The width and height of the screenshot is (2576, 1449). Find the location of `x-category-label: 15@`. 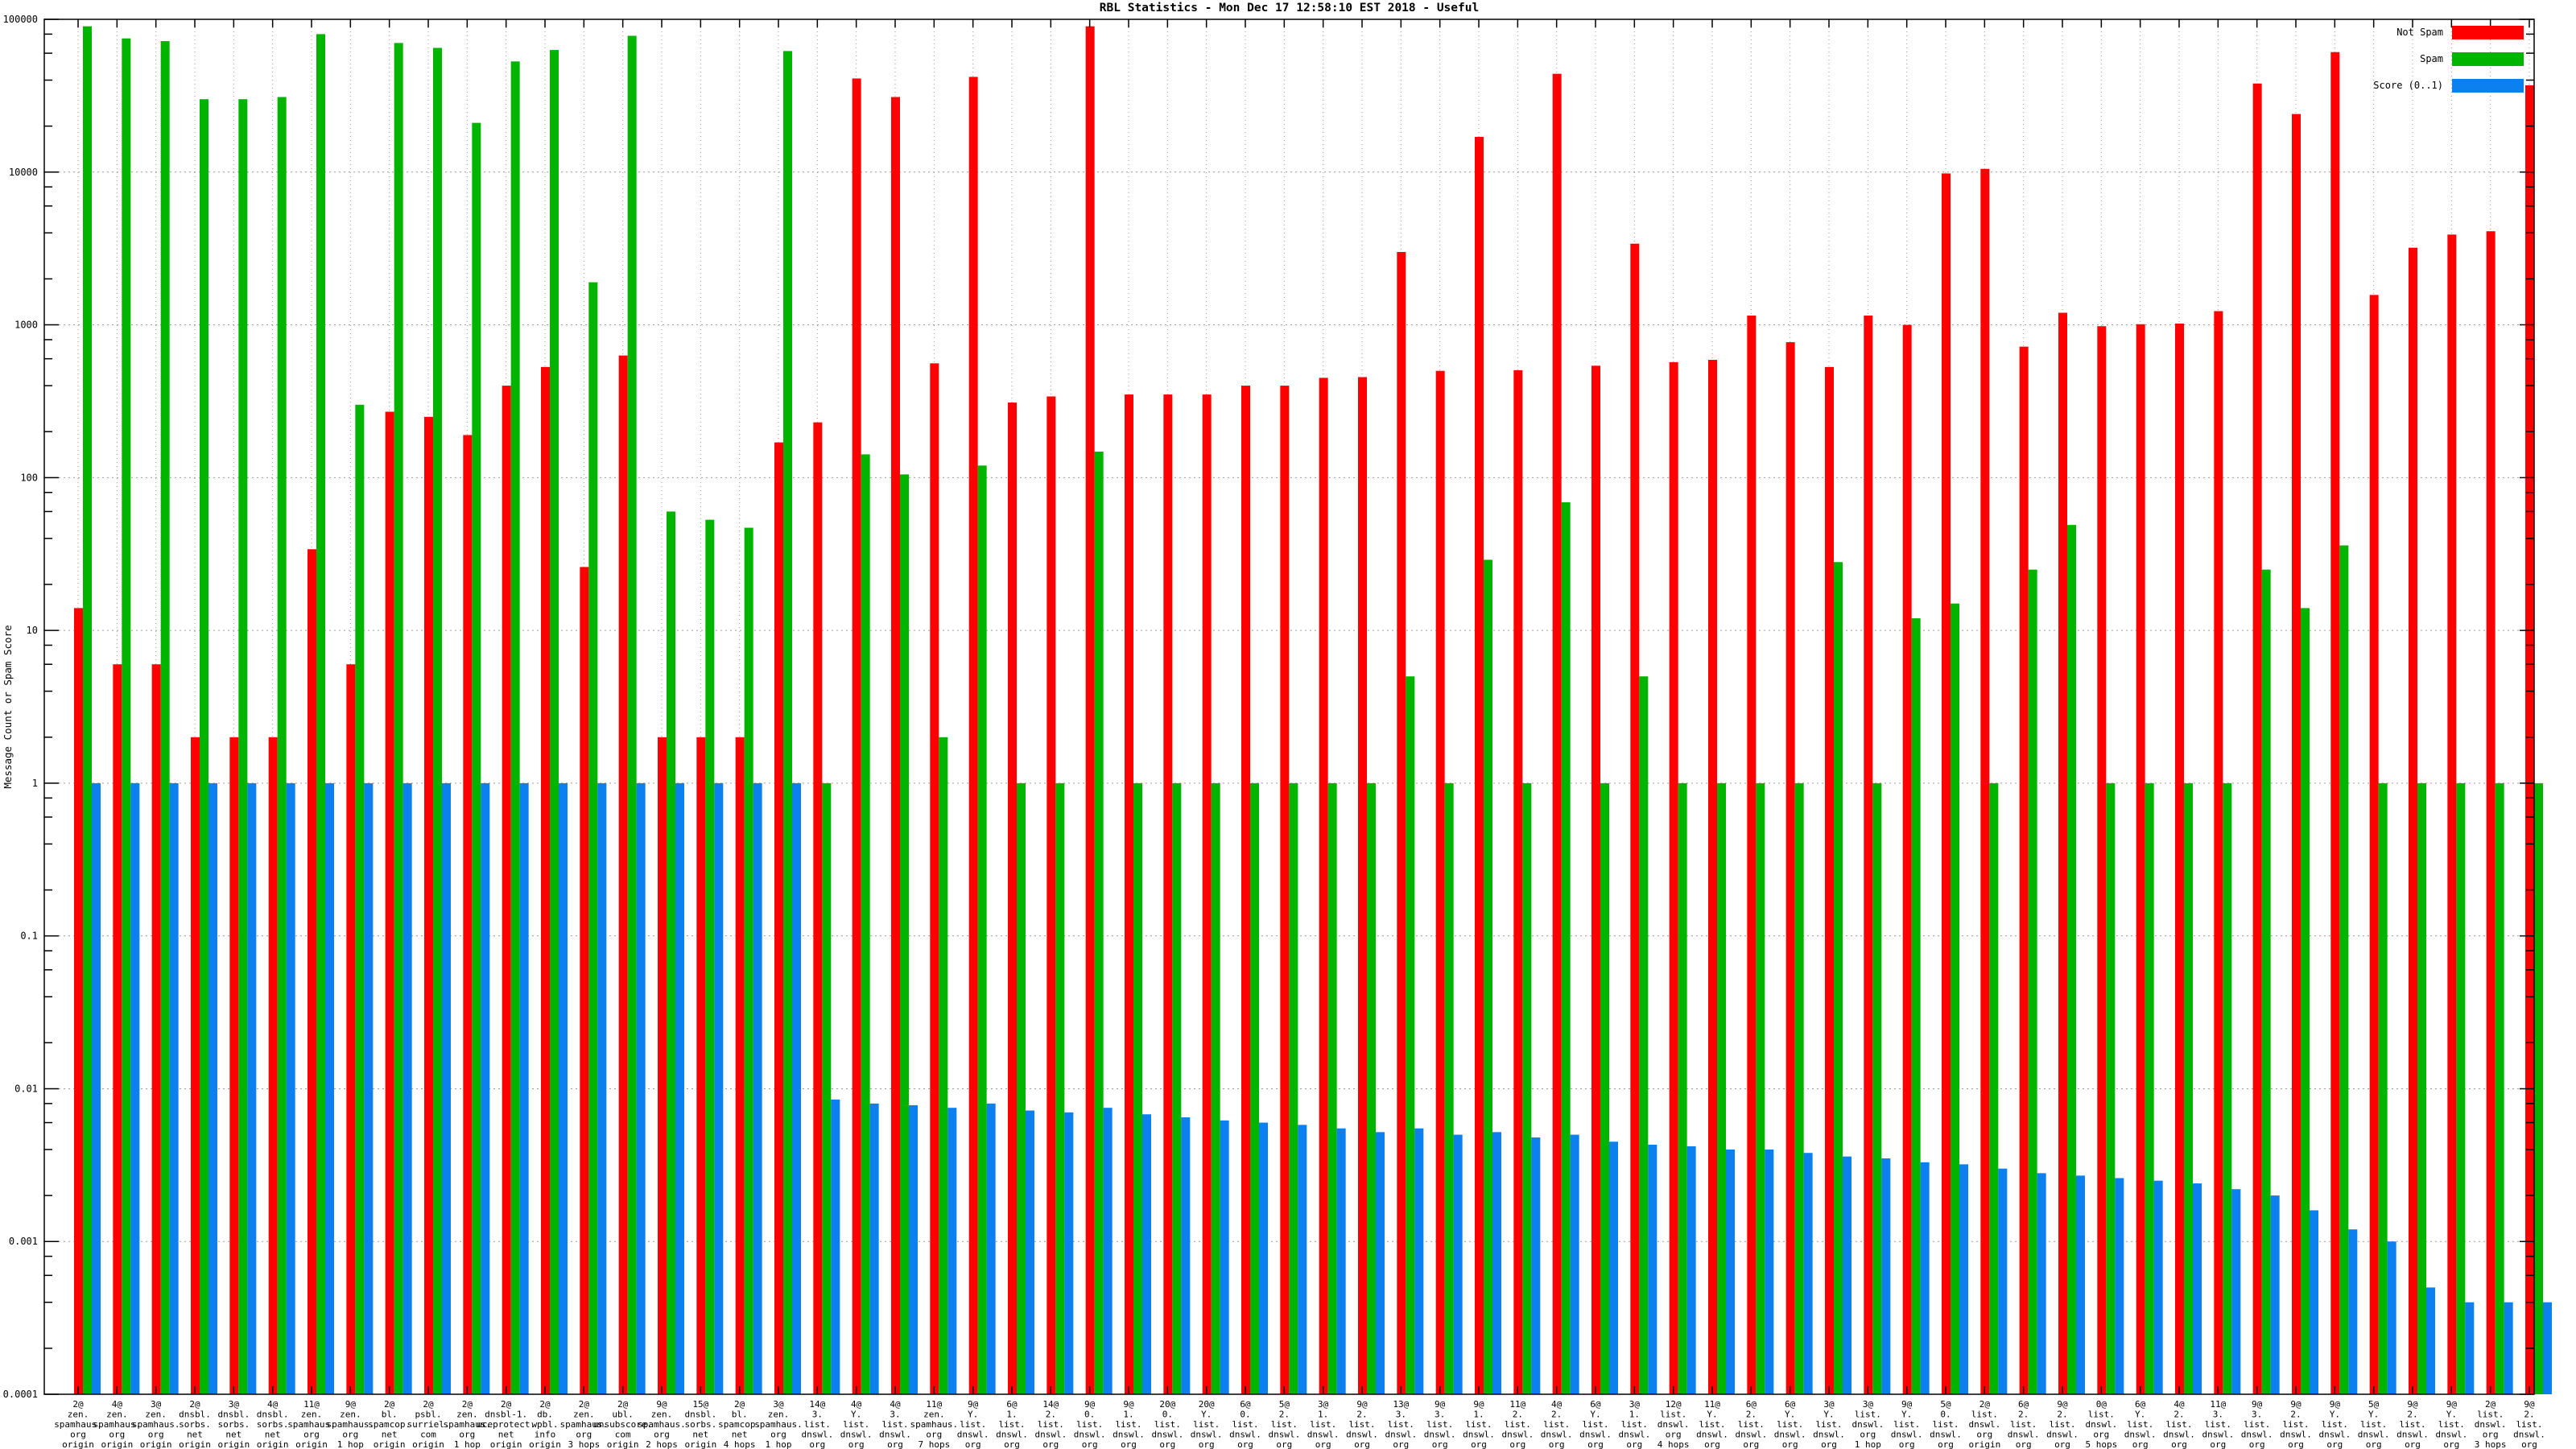

x-category-label: 15@ is located at coordinates (700, 1404).